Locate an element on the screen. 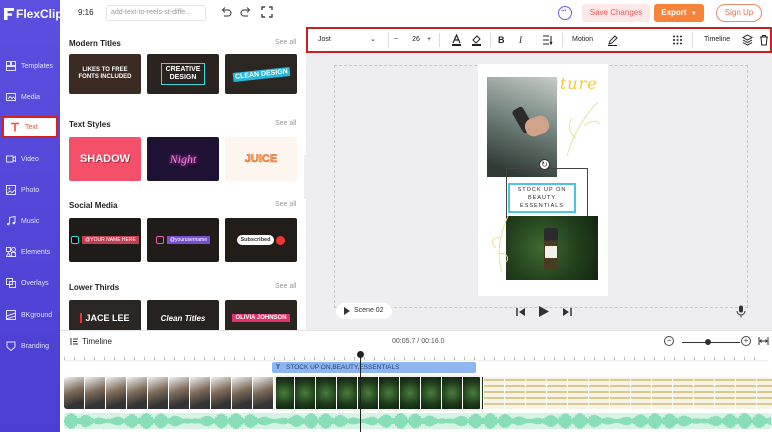 Image resolution: width=772 pixels, height=432 pixels. nav-item-video: Video is located at coordinates (30, 159).